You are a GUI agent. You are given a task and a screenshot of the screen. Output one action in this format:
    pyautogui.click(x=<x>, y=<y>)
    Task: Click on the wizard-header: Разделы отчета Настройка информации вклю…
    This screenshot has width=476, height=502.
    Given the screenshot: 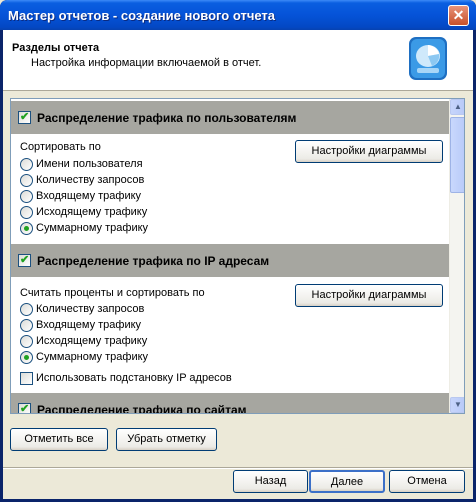 What is the action you would take?
    pyautogui.click(x=238, y=60)
    